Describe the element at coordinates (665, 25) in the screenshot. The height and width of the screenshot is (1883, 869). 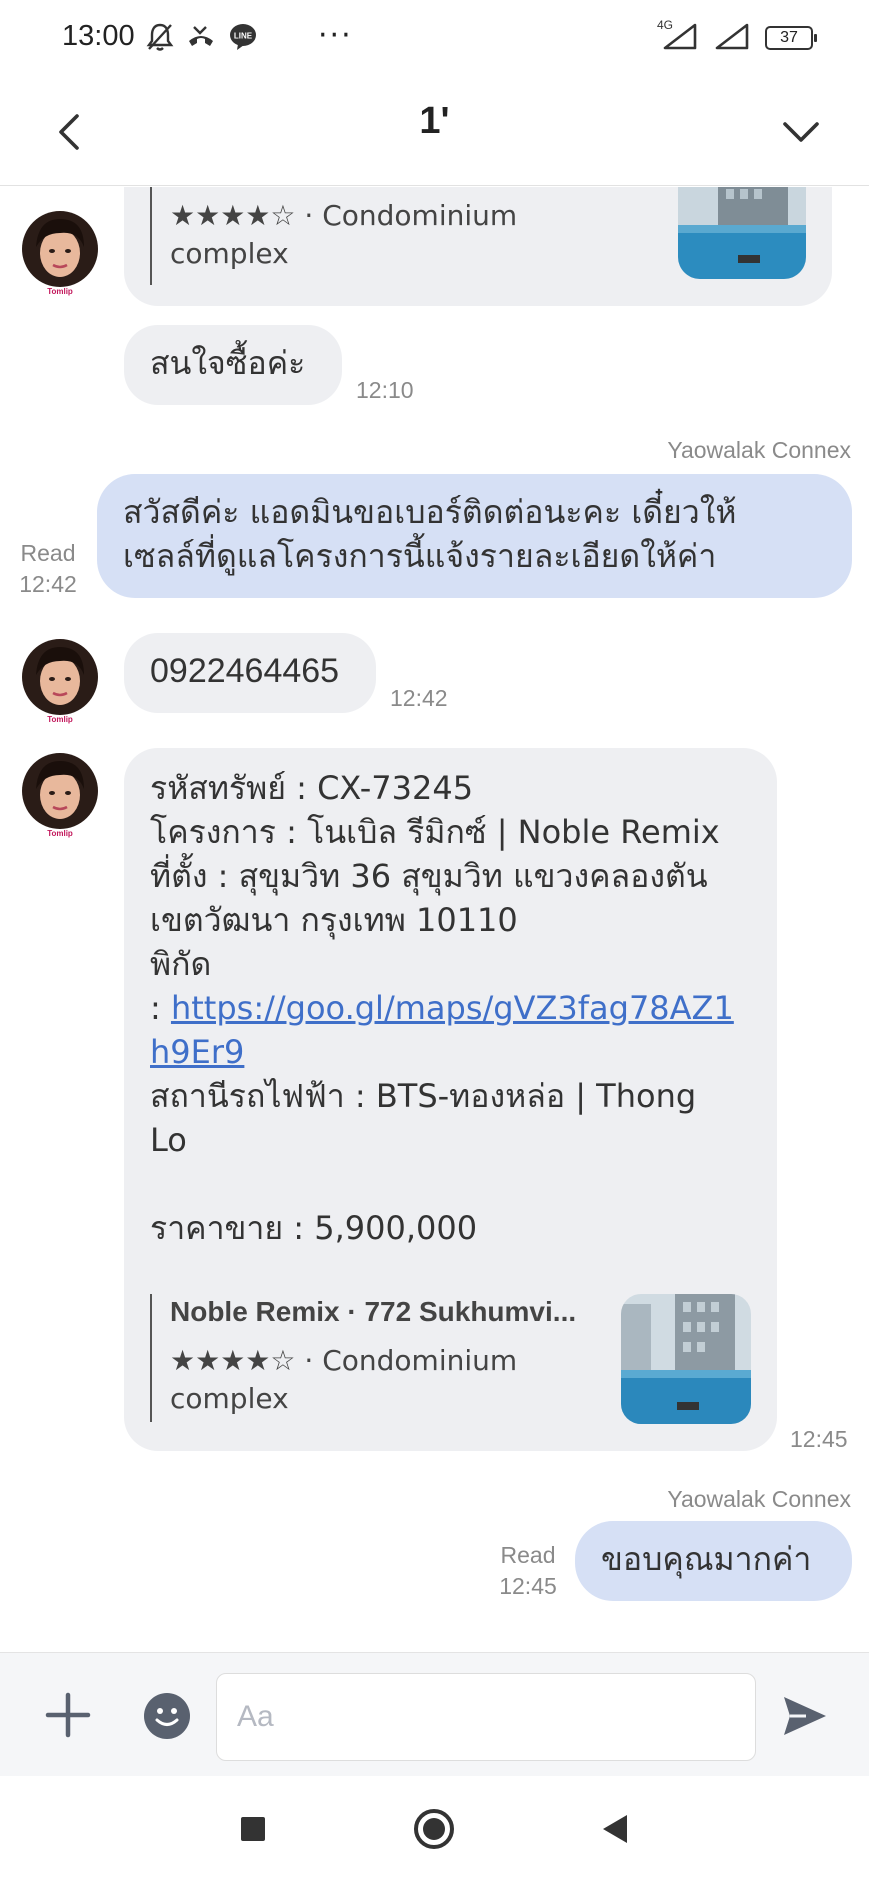
I see `network-type-label: 4G` at that location.